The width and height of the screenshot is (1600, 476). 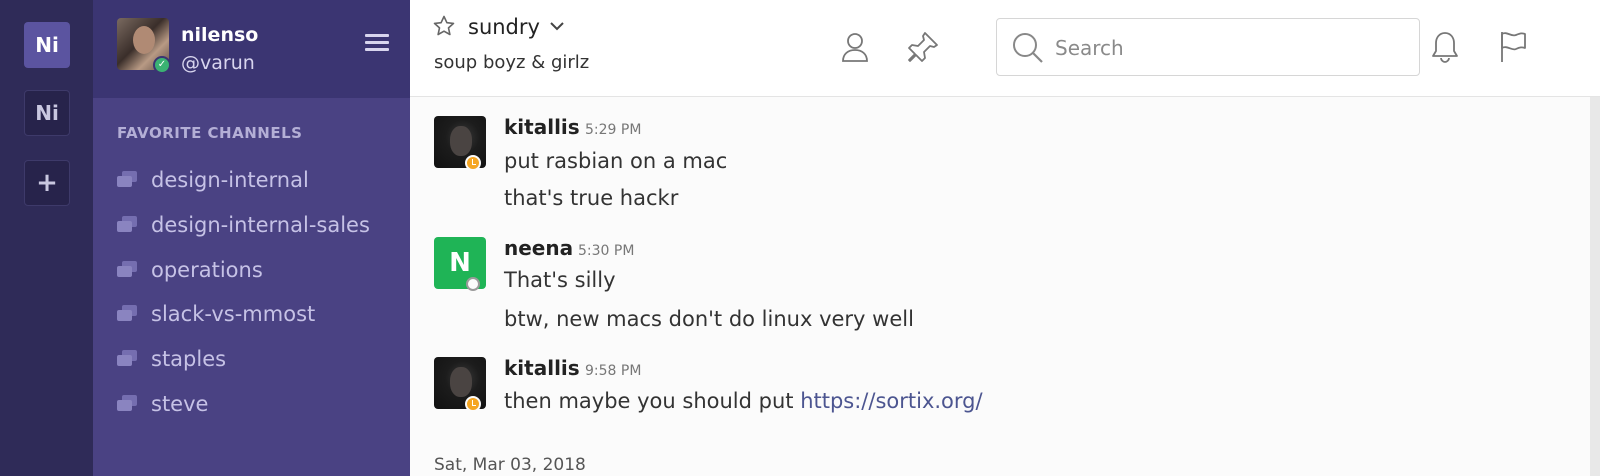 I want to click on sidebar-item-operations: operations, so click(x=190, y=270).